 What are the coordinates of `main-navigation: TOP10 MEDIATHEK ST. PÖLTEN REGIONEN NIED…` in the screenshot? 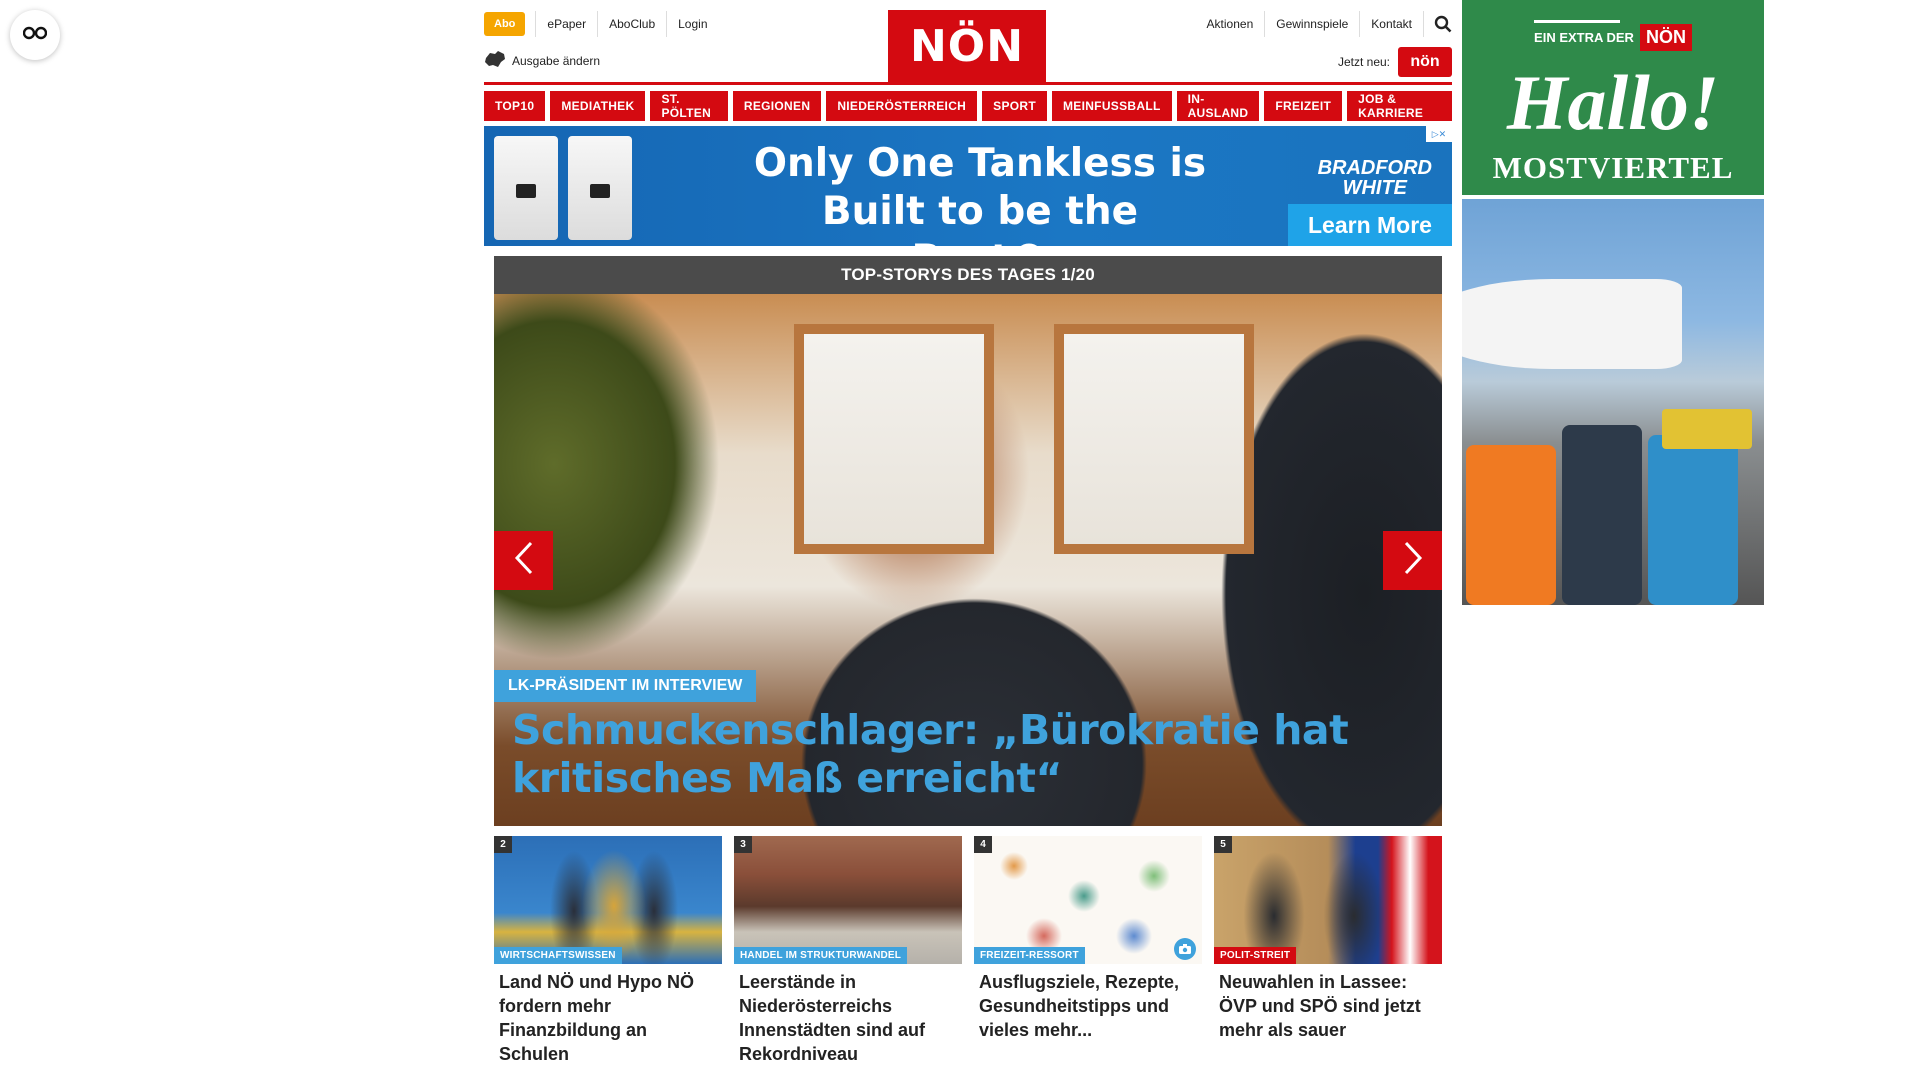 It's located at (968, 106).